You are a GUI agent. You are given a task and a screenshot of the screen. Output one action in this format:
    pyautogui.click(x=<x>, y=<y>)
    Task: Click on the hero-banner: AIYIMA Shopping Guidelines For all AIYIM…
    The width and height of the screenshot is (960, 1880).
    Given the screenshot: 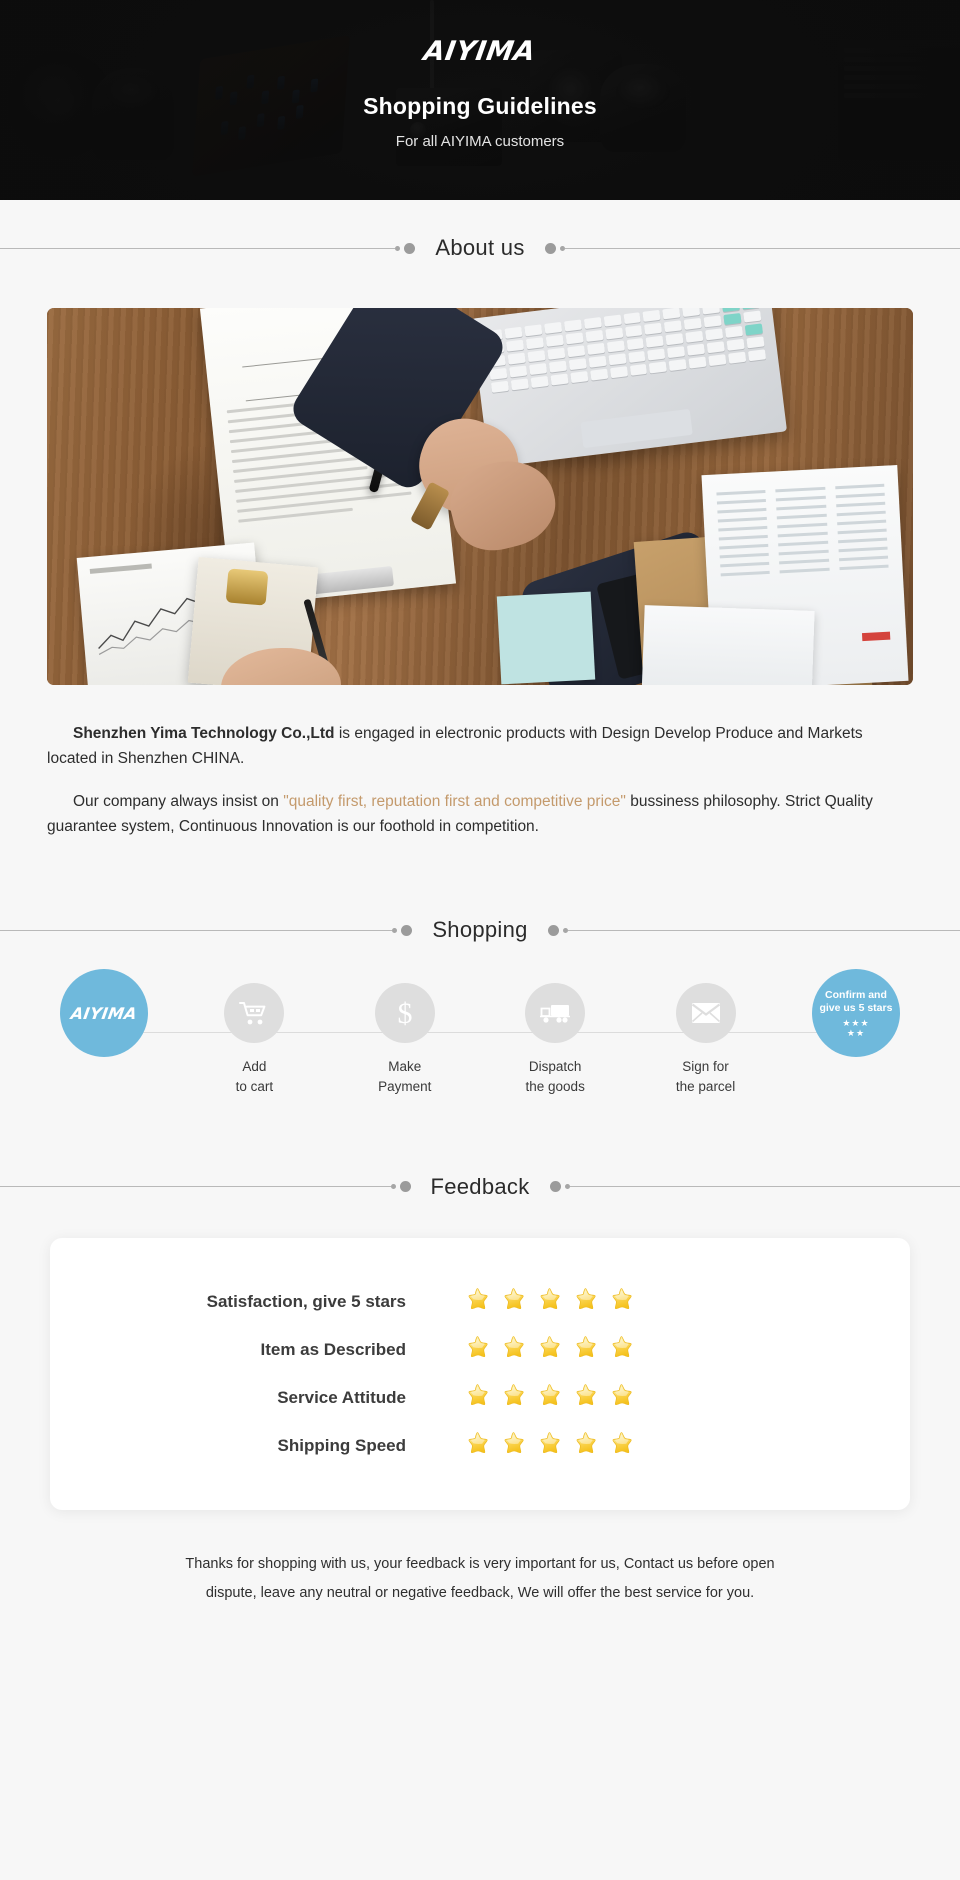 What is the action you would take?
    pyautogui.click(x=480, y=100)
    